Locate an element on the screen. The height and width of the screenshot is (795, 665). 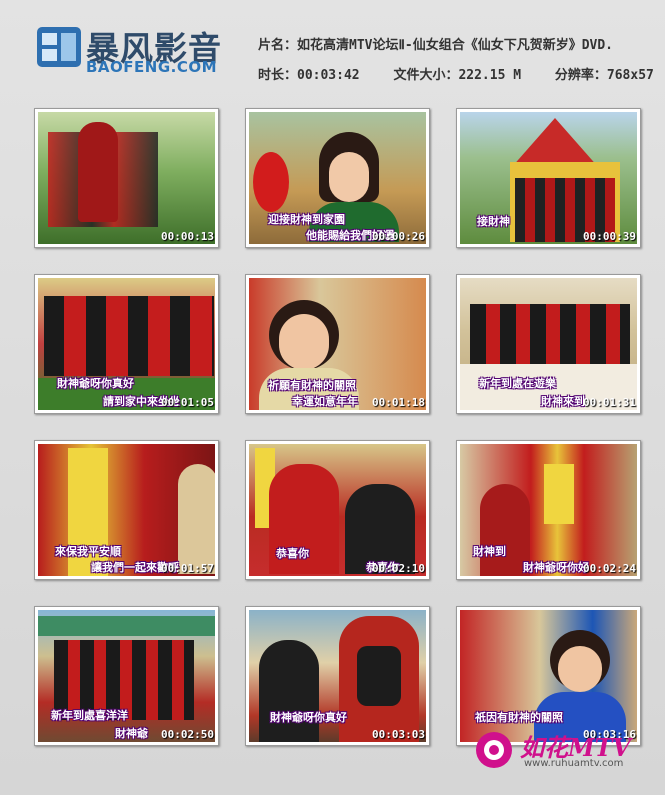
thumbnail-subtitle-2: 財神來到 is located at coordinates (563, 401).